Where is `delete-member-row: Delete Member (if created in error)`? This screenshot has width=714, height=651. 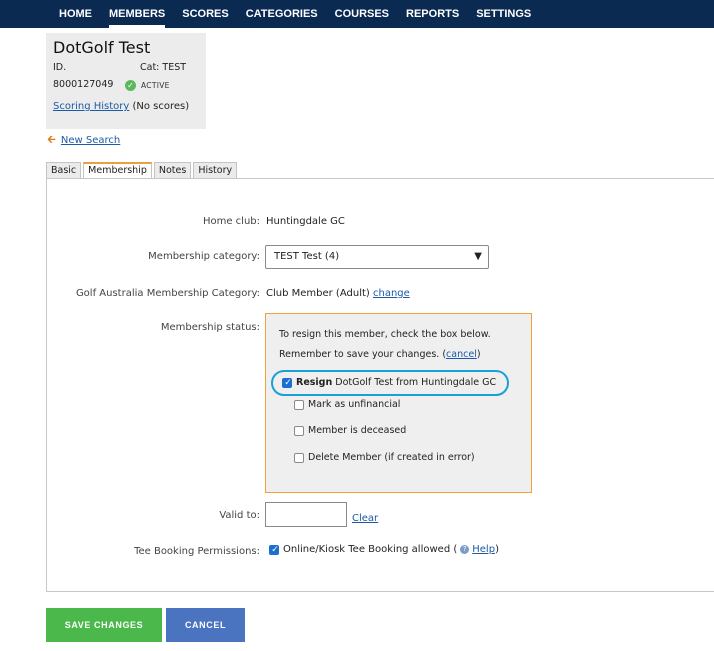 delete-member-row: Delete Member (if created in error) is located at coordinates (384, 457).